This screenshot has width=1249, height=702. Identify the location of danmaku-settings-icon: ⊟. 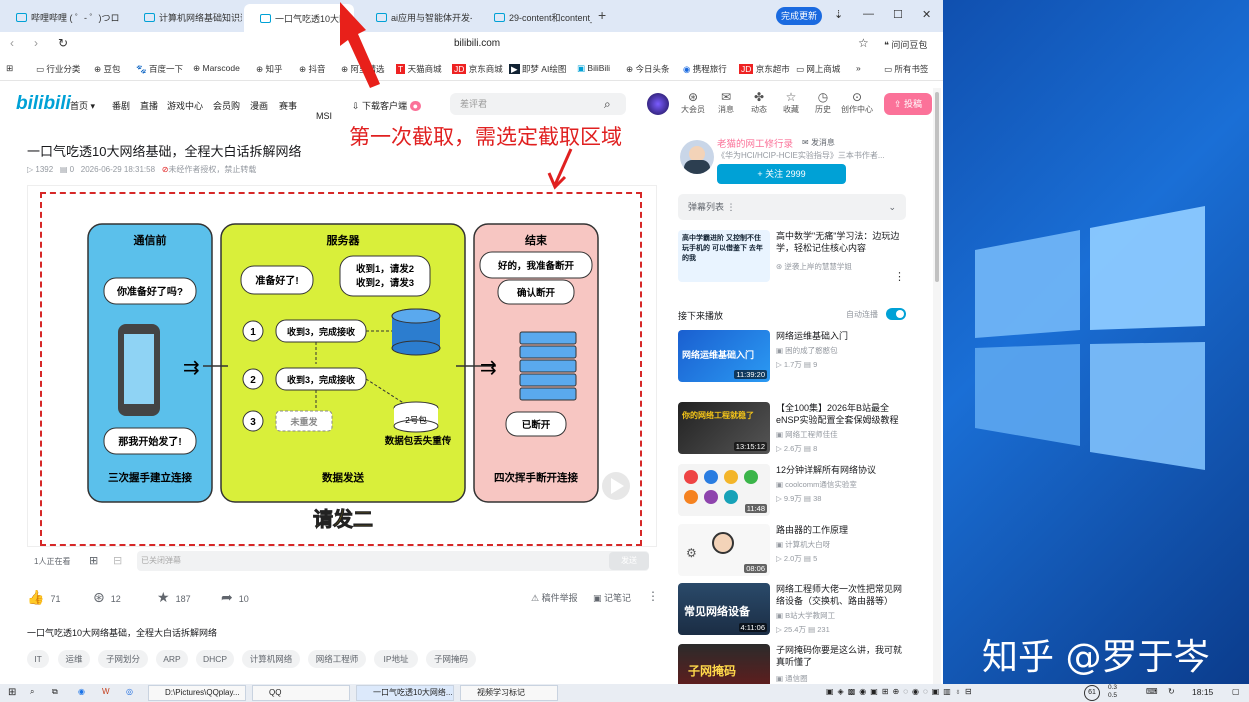
(117, 560).